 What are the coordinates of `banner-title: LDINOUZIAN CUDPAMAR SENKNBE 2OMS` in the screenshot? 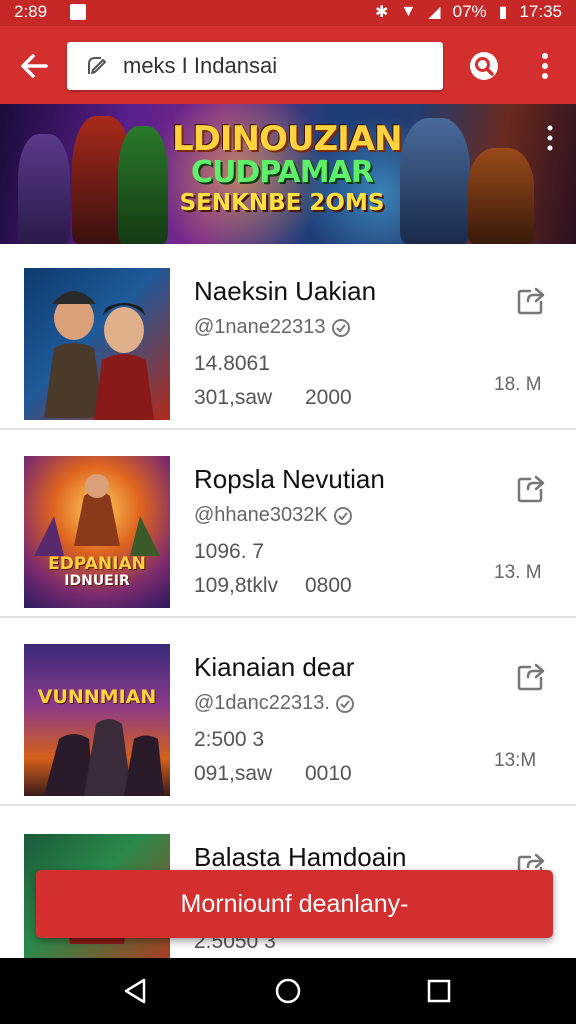 It's located at (287, 167).